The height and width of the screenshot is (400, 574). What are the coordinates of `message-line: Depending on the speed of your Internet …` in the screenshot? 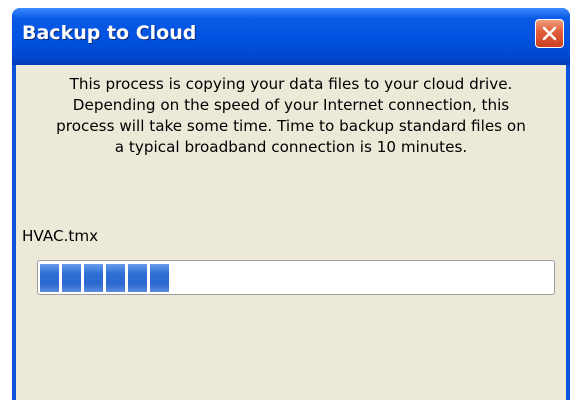 It's located at (291, 105).